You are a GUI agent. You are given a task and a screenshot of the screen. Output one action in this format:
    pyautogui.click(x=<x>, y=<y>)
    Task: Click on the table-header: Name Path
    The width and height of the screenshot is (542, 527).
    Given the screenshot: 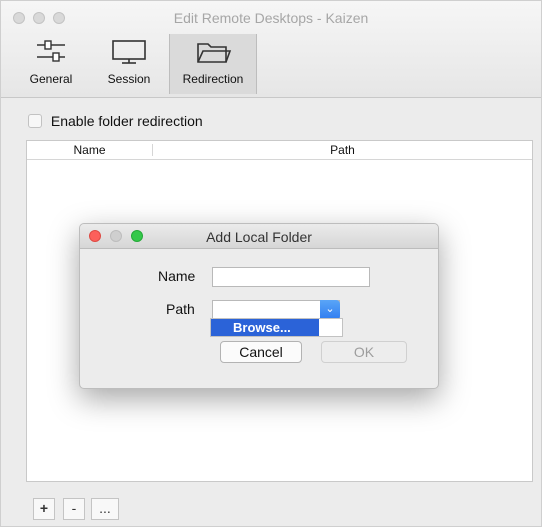 What is the action you would take?
    pyautogui.click(x=279, y=150)
    